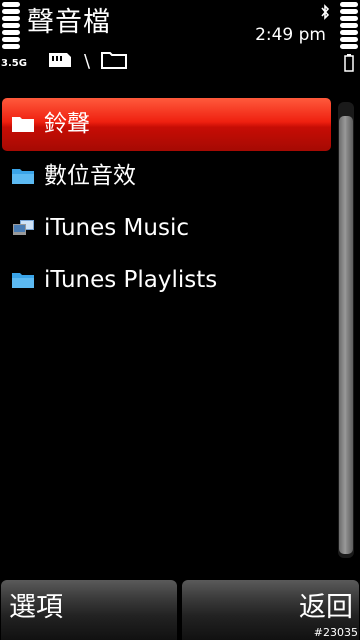 The image size is (360, 640). I want to click on list-item-label: 鈴聲, so click(67, 124).